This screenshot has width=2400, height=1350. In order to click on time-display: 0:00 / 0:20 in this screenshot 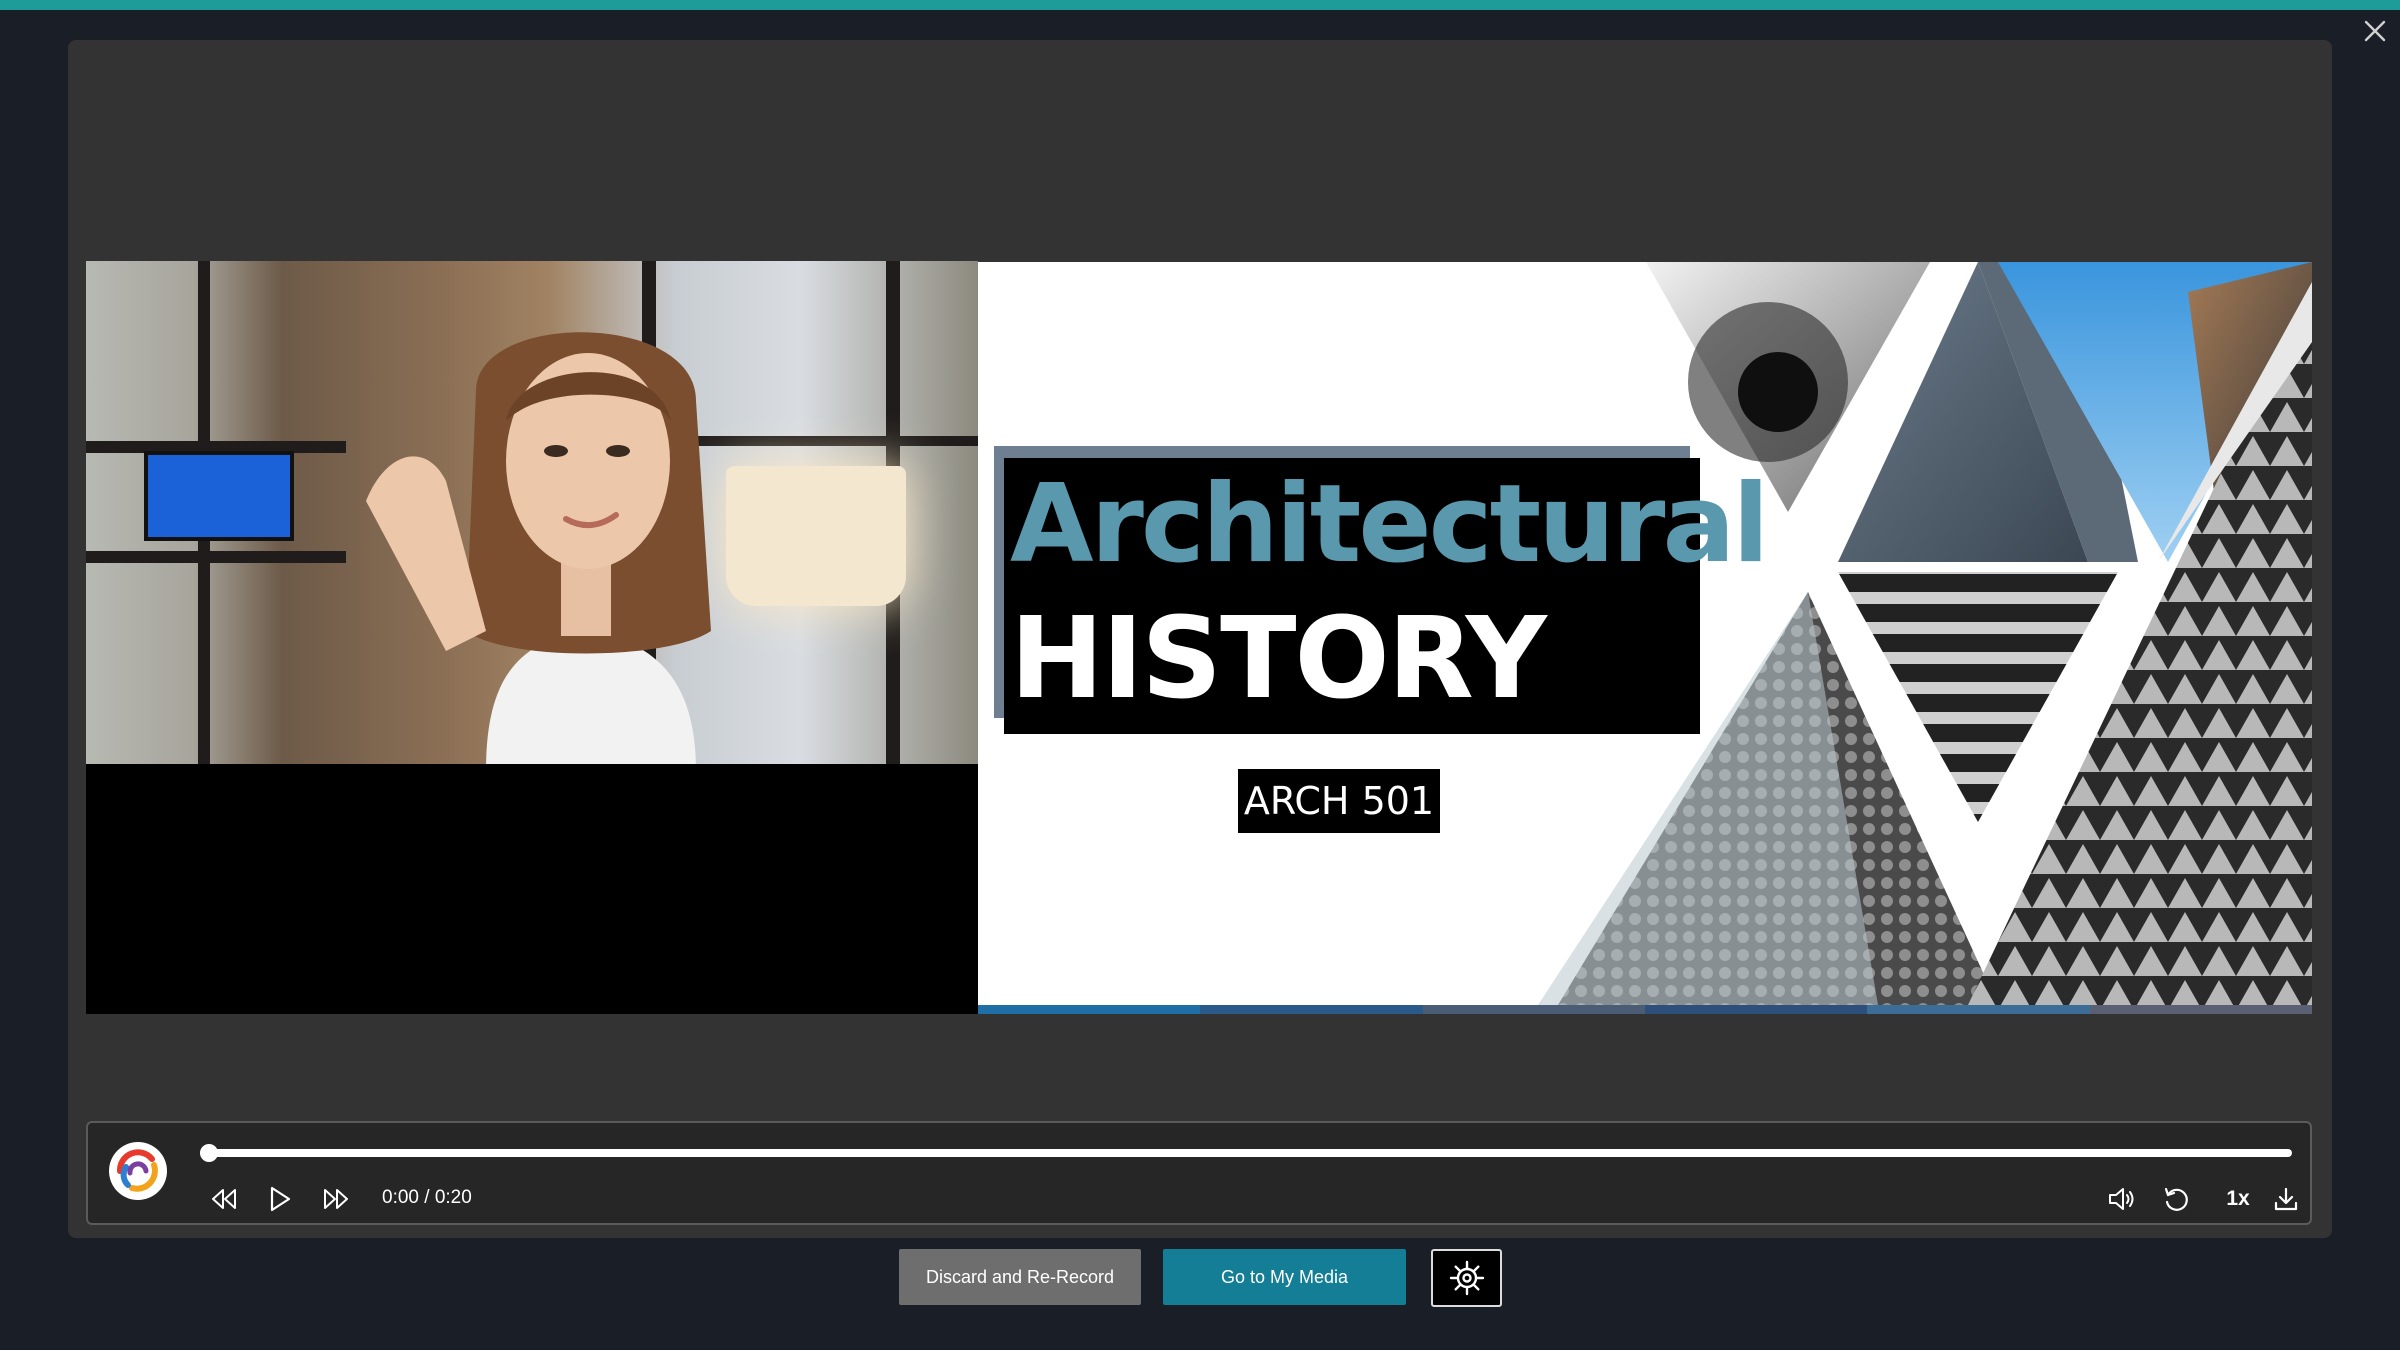, I will do `click(427, 1197)`.